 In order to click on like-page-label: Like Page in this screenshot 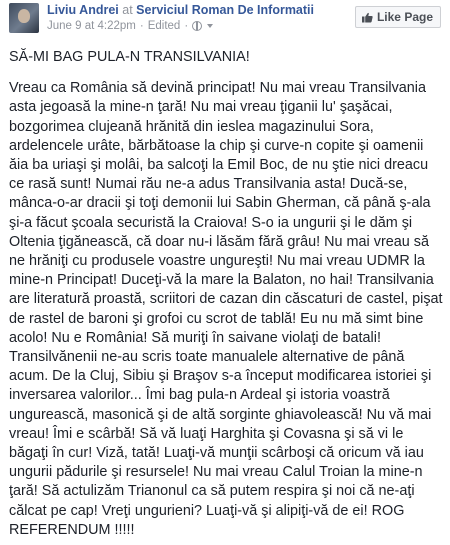, I will do `click(404, 17)`.